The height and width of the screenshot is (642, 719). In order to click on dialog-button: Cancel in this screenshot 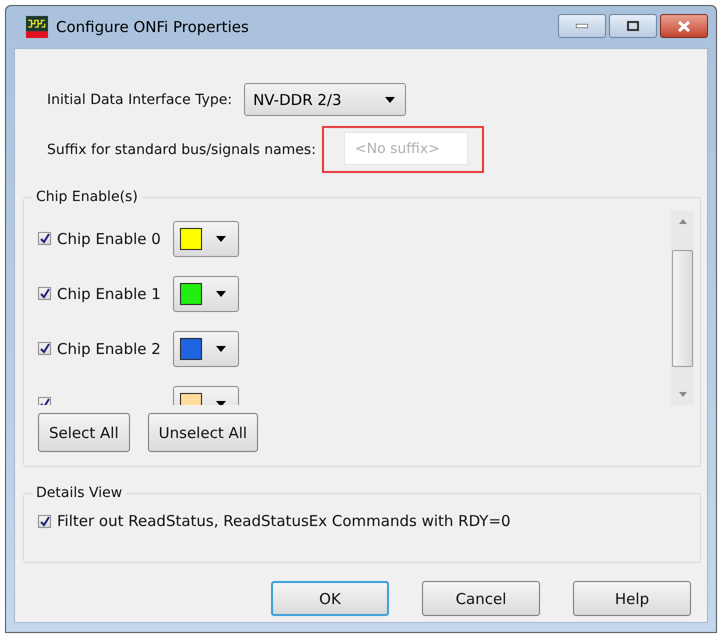, I will do `click(481, 598)`.